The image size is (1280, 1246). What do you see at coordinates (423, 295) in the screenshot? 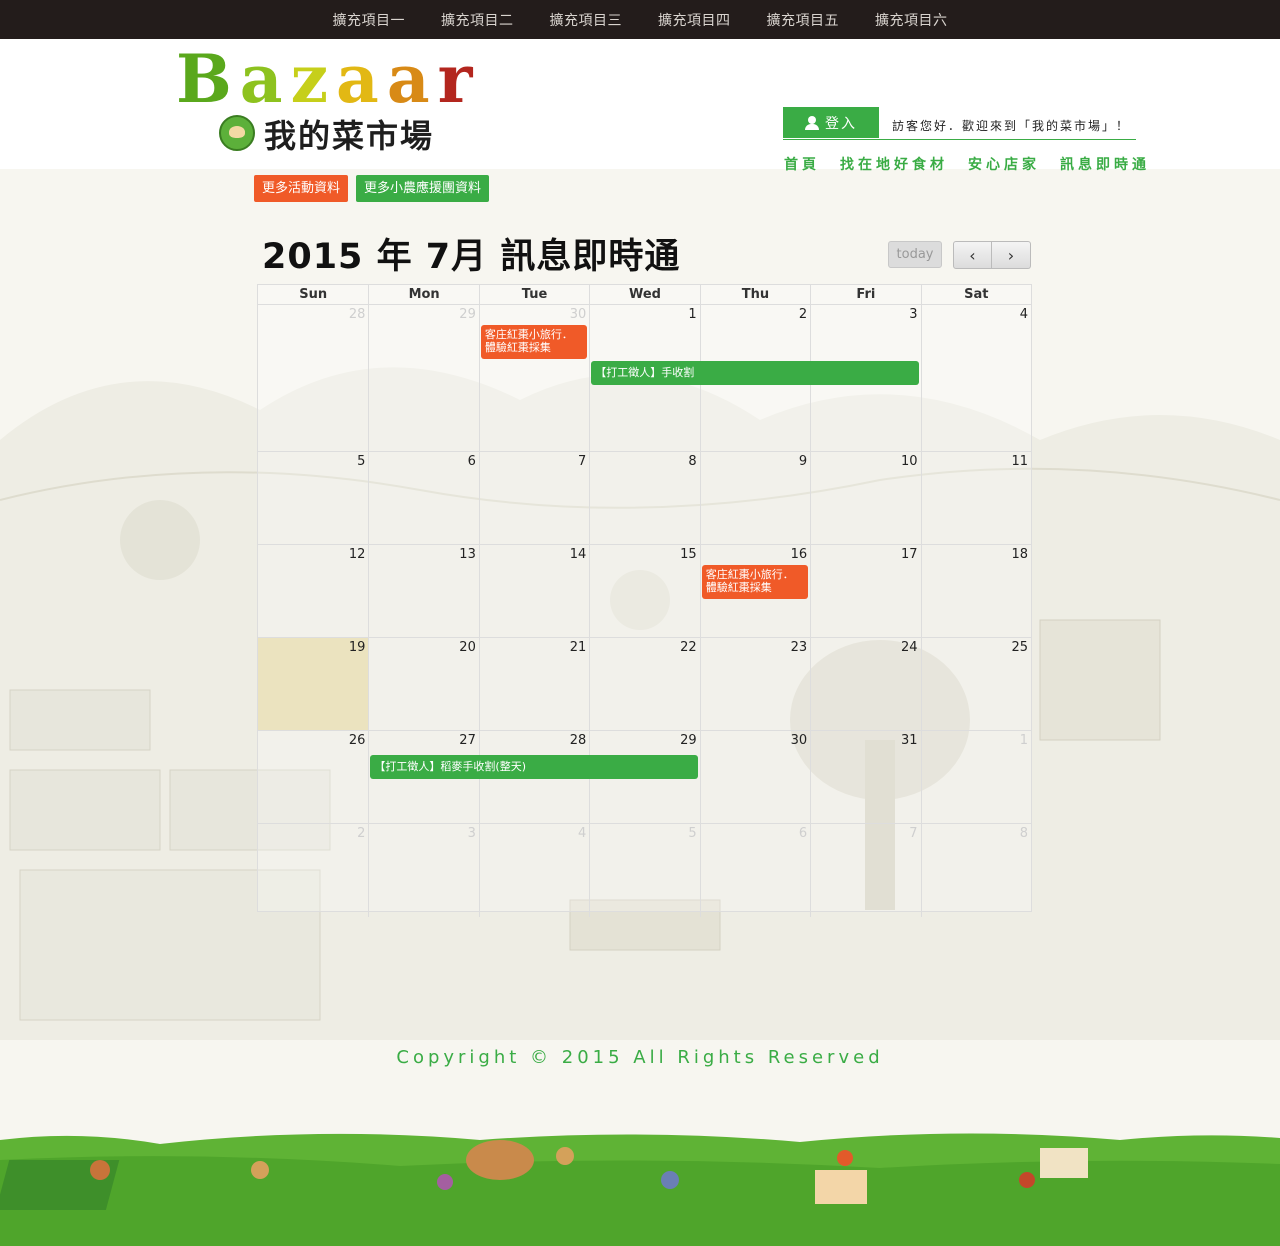
I see `weekday-mon: Mon` at bounding box center [423, 295].